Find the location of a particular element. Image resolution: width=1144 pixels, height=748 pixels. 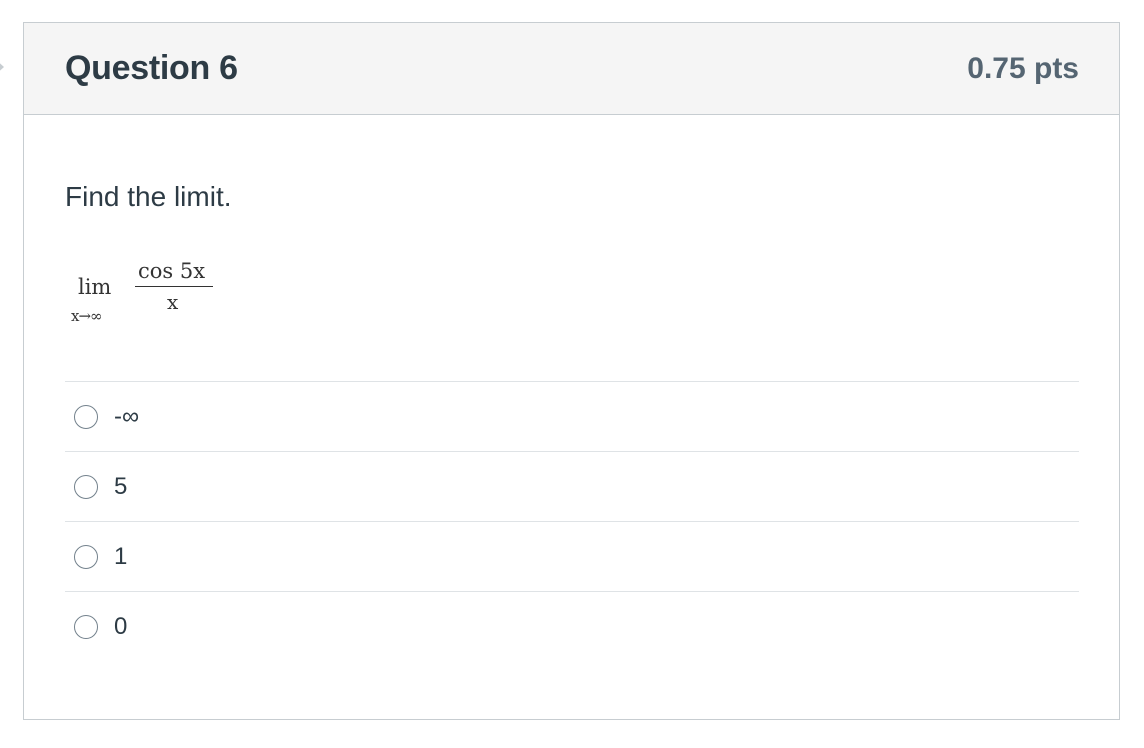

answer-option: 5 is located at coordinates (572, 487).